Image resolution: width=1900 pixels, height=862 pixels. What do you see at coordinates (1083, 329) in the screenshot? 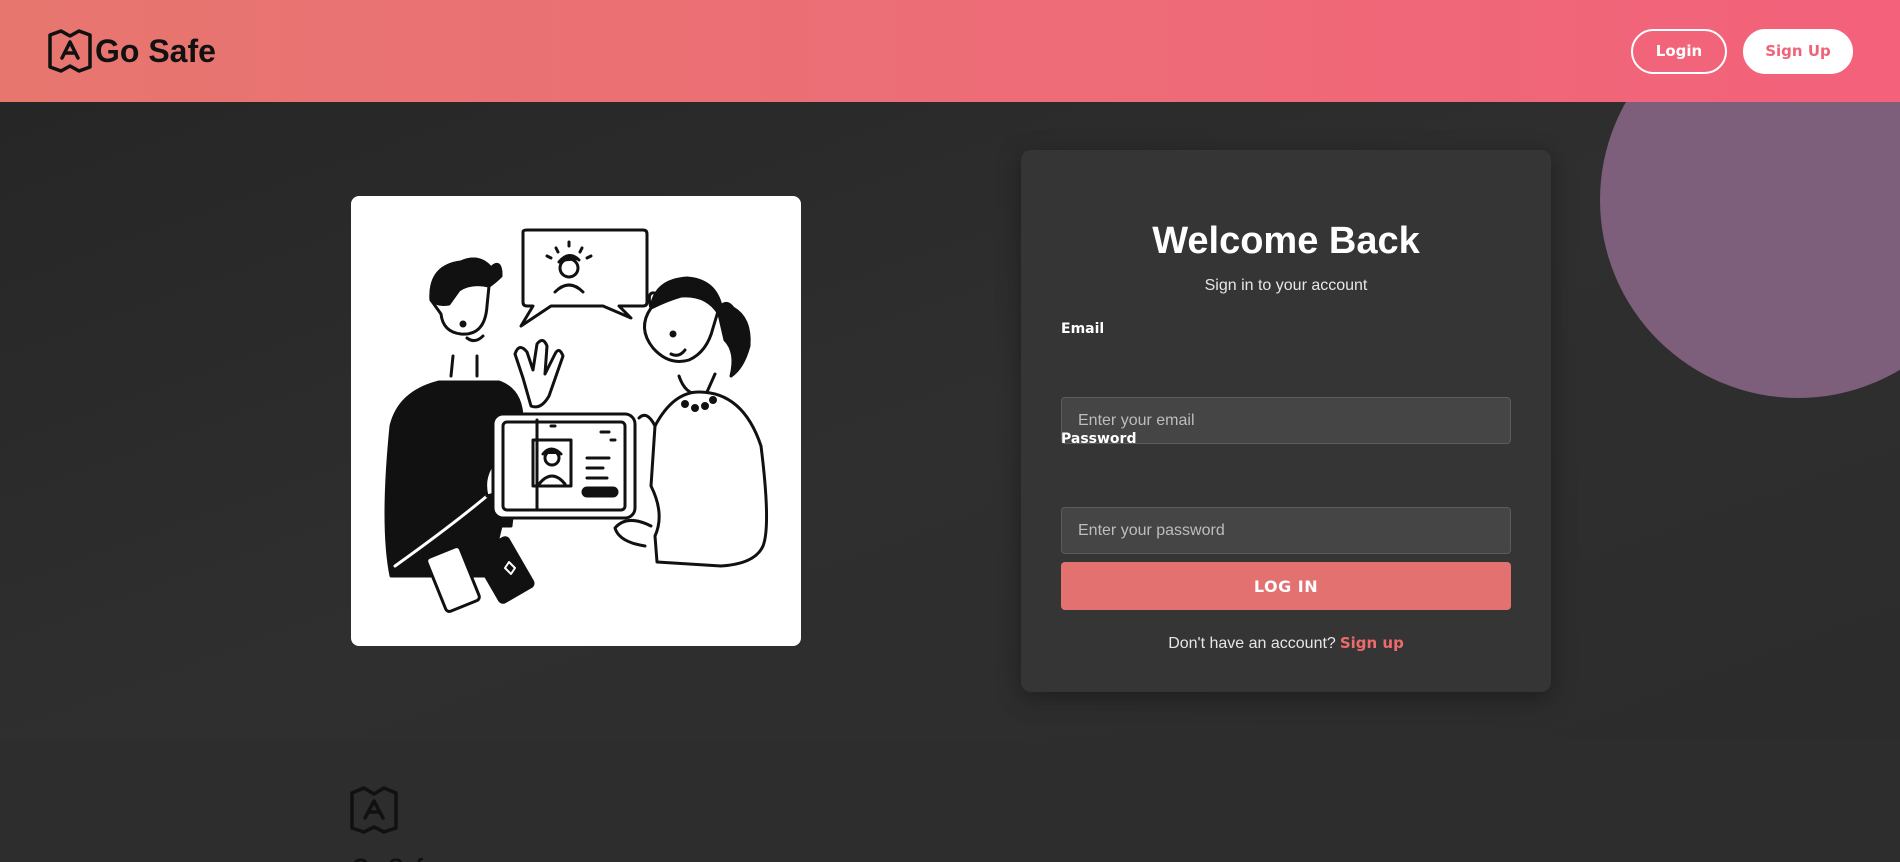
I see `email-label: Email` at bounding box center [1083, 329].